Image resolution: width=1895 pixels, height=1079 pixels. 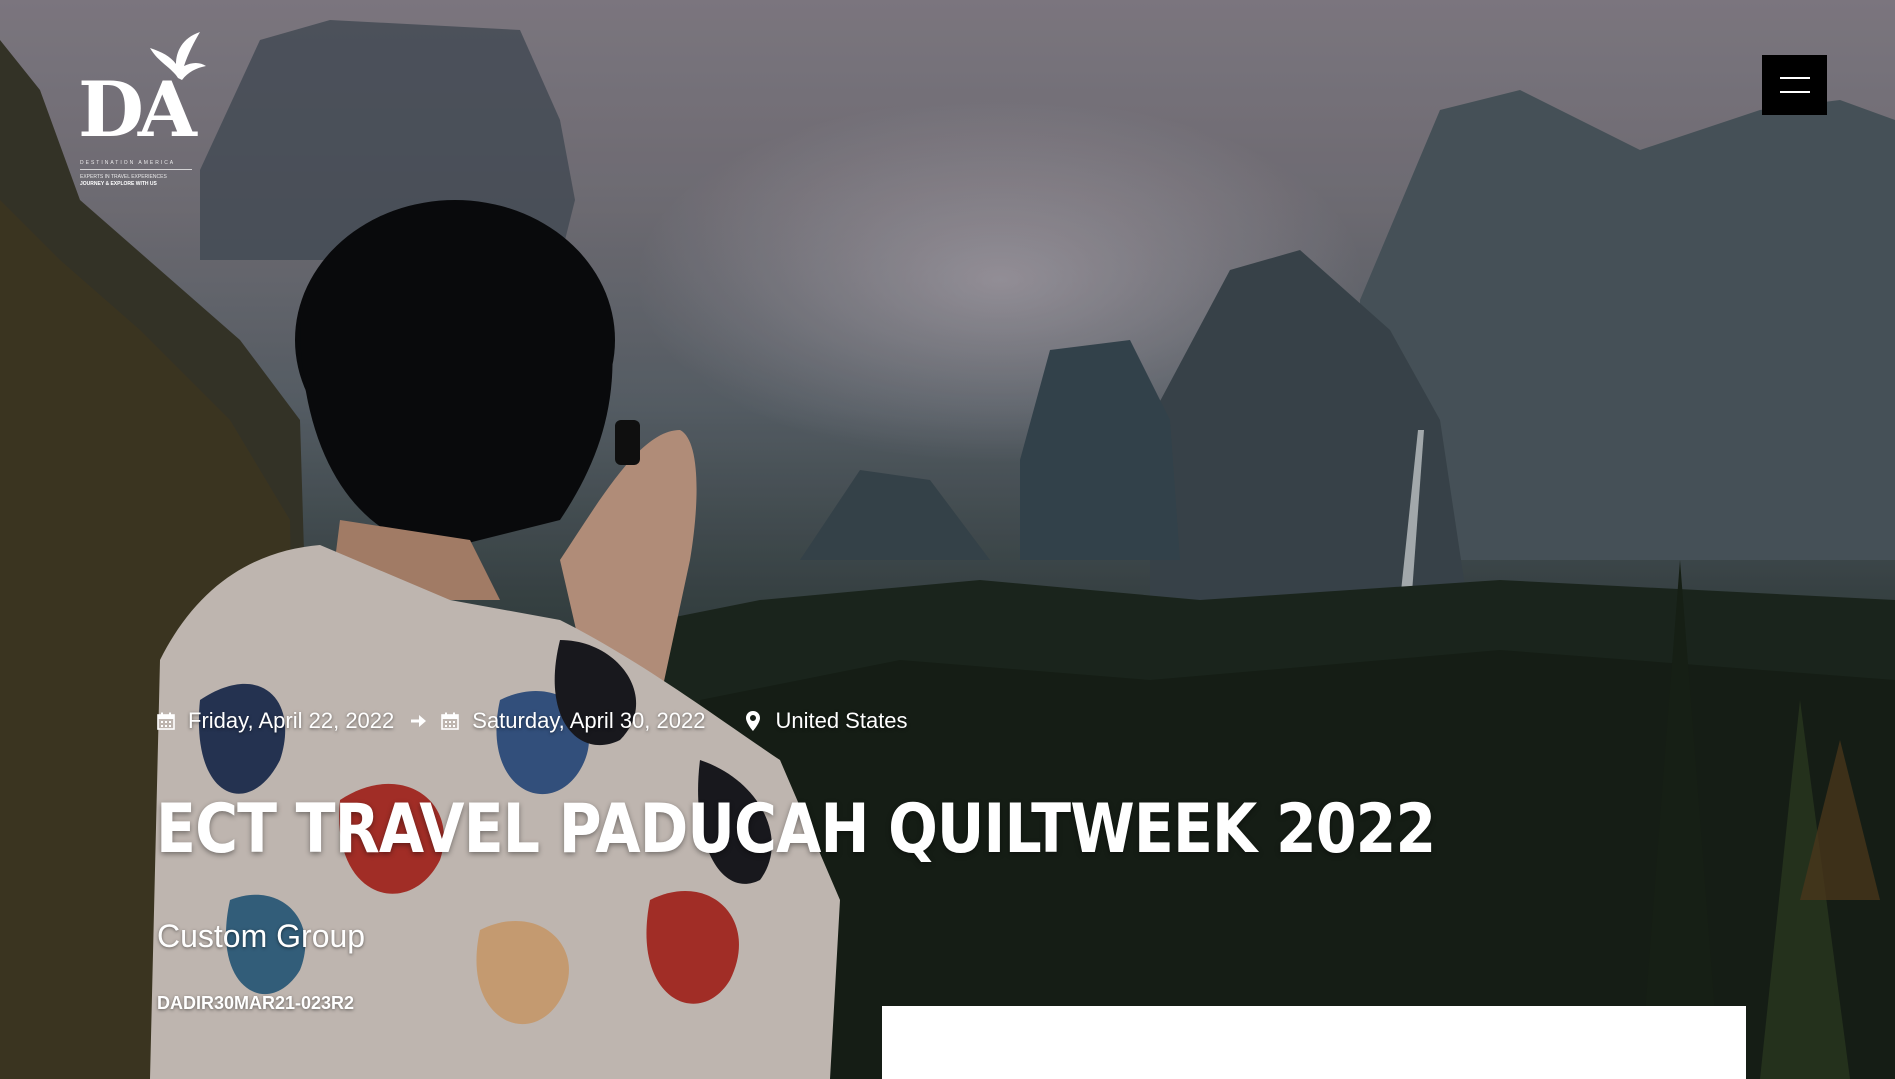 What do you see at coordinates (418, 721) in the screenshot?
I see `arrow-right-icon` at bounding box center [418, 721].